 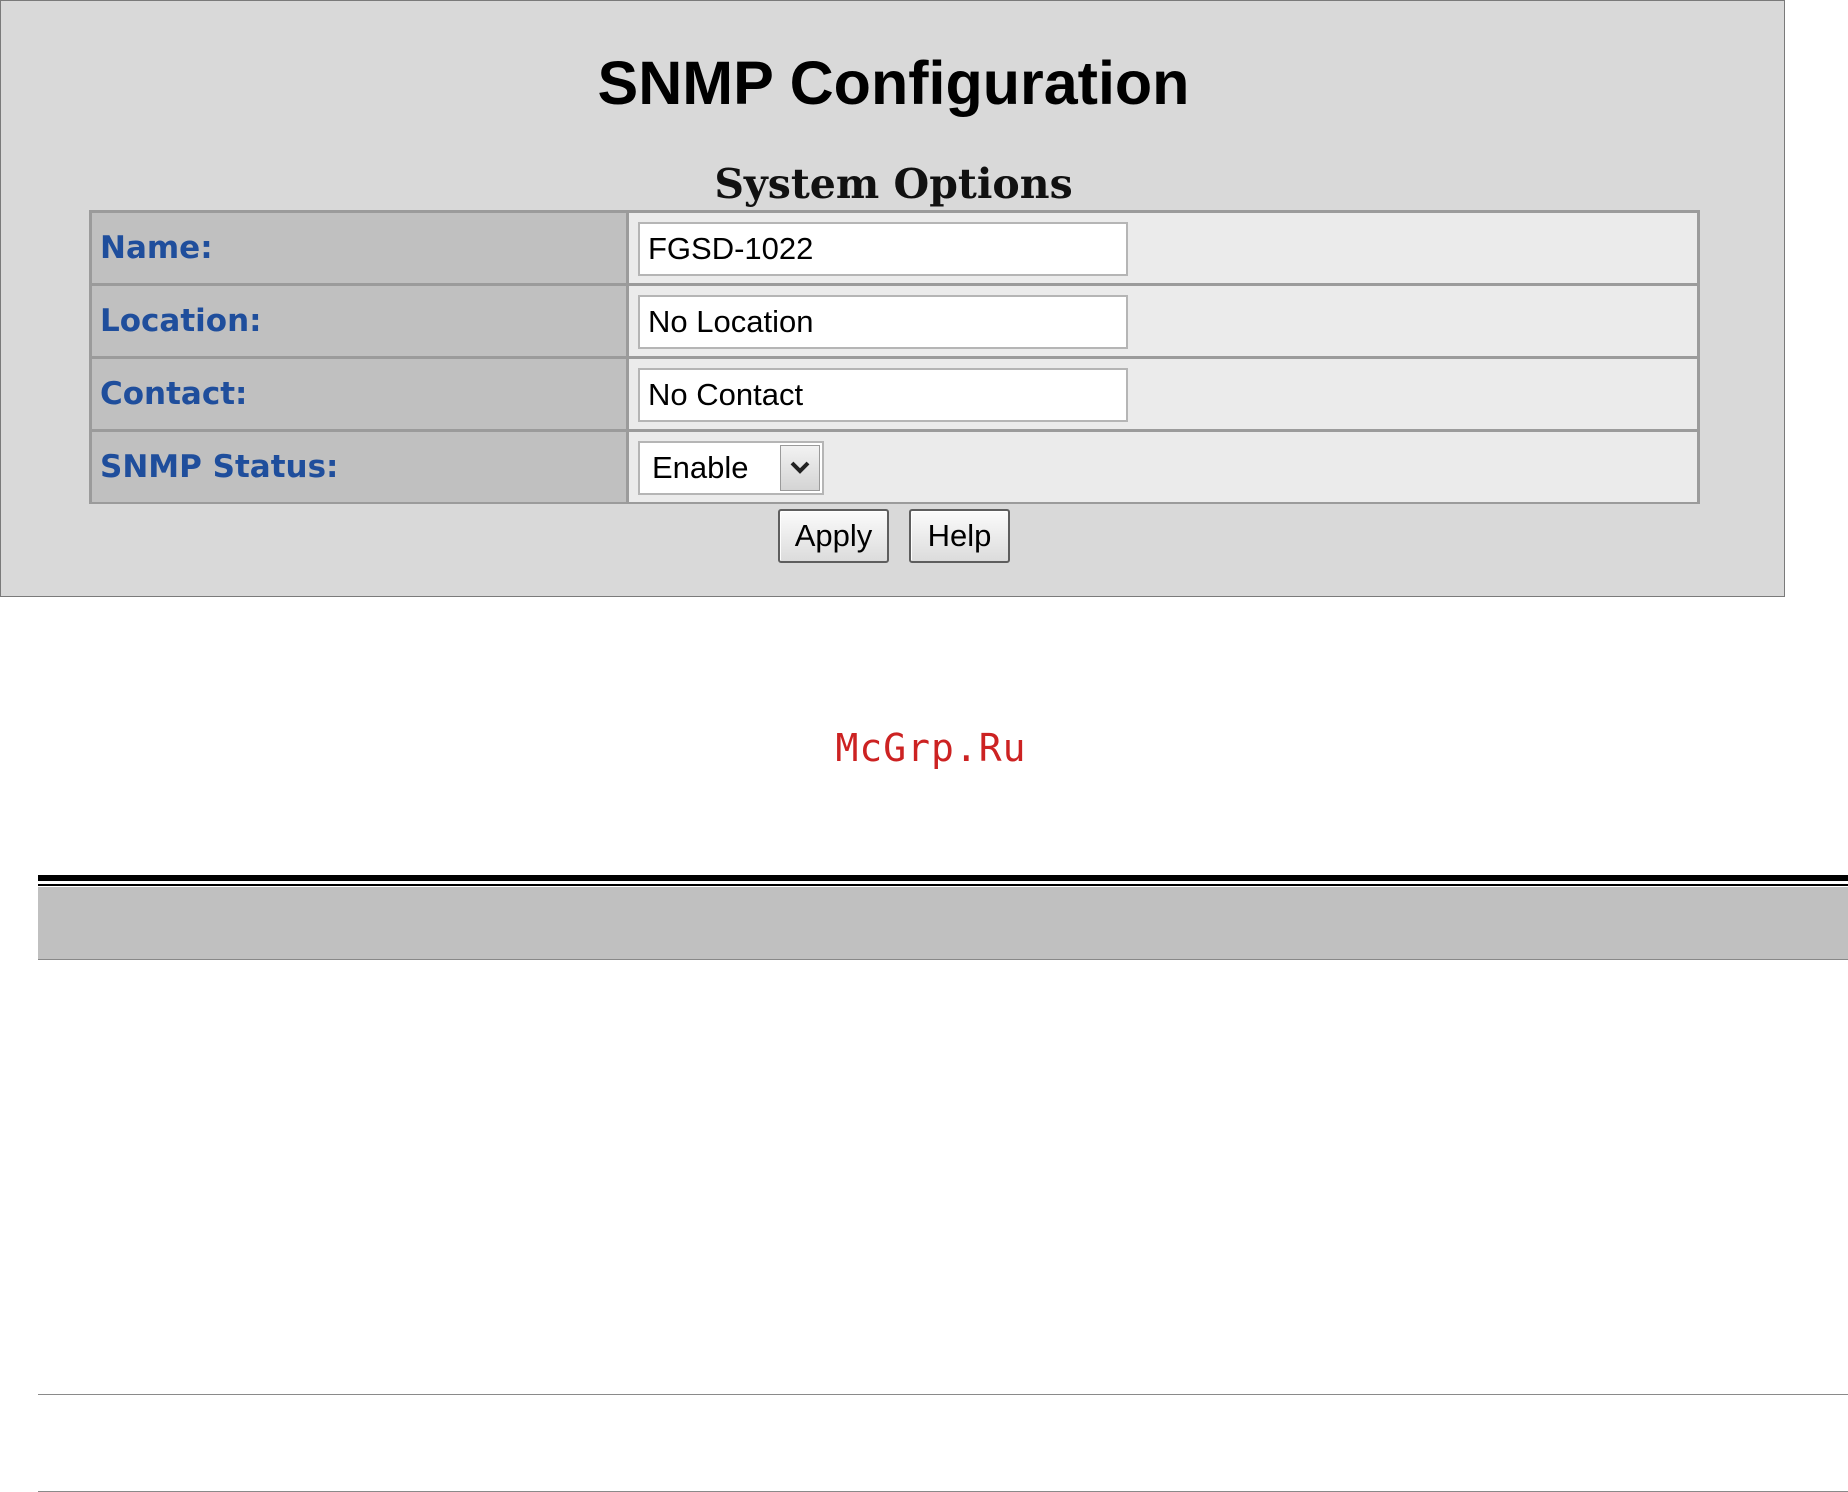 What do you see at coordinates (893, 83) in the screenshot?
I see `page-title: SNMP Configuration` at bounding box center [893, 83].